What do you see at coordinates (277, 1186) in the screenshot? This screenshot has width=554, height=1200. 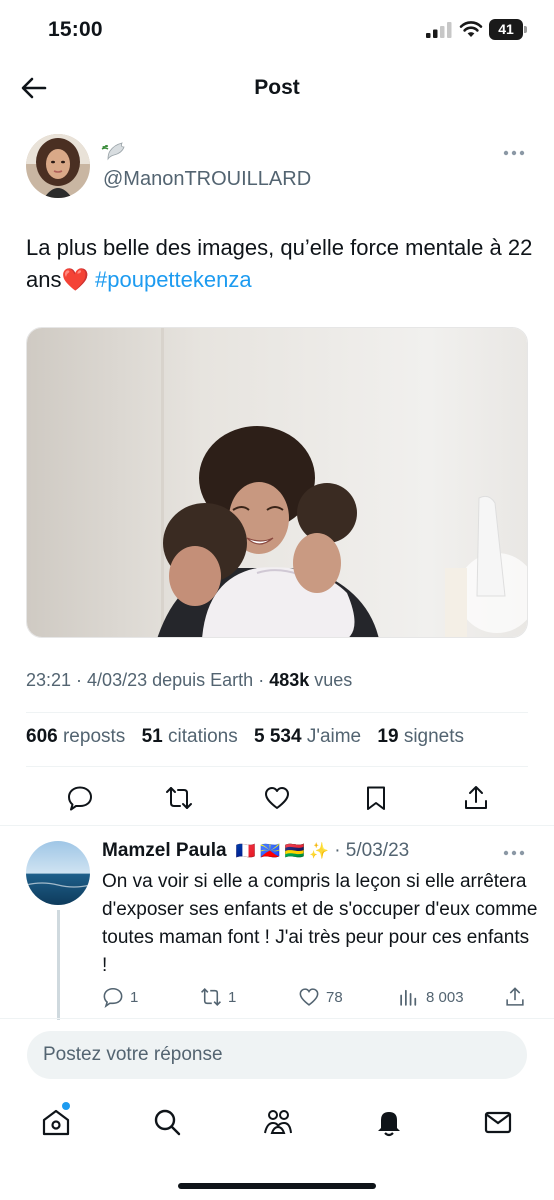 I see `home-indicator` at bounding box center [277, 1186].